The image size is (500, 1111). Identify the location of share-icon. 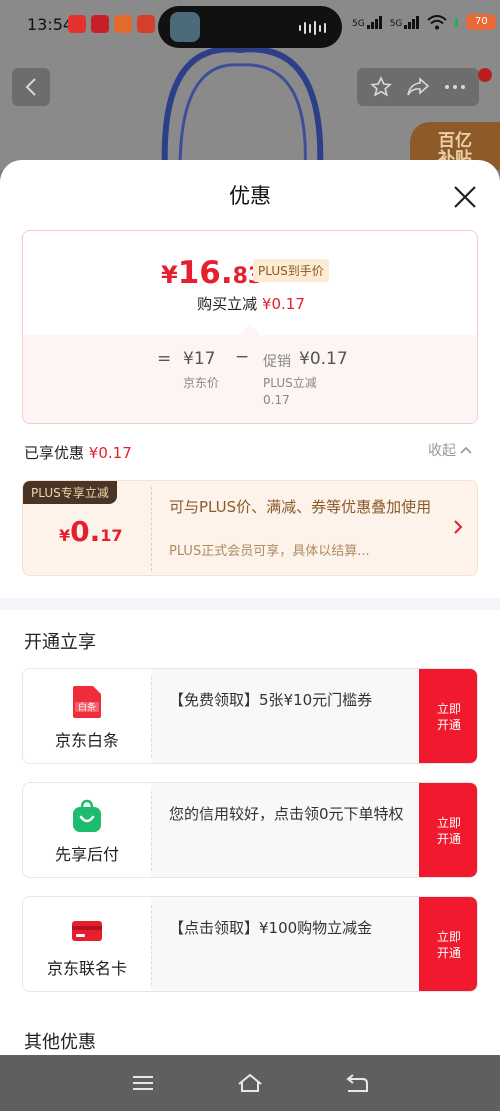
(418, 87).